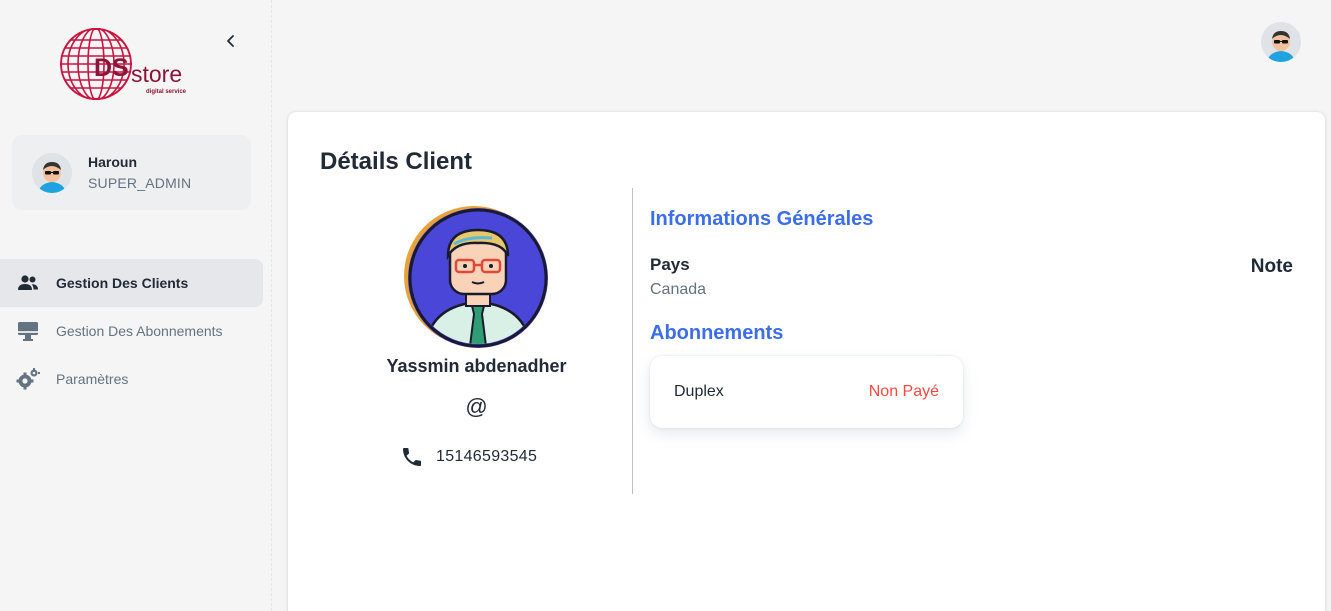 The width and height of the screenshot is (1331, 611). I want to click on settings-gear-icon, so click(28, 379).